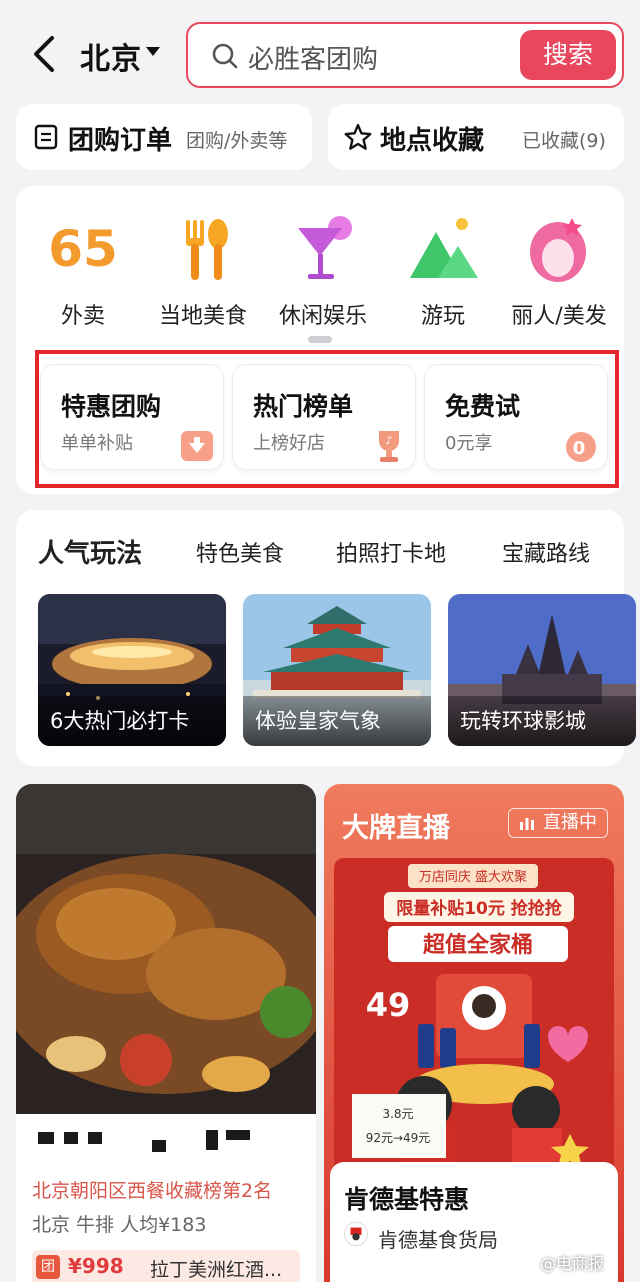 The height and width of the screenshot is (1282, 640). Describe the element at coordinates (516, 417) in the screenshot. I see `promo-free-trial: 免费试 0元享 0` at that location.